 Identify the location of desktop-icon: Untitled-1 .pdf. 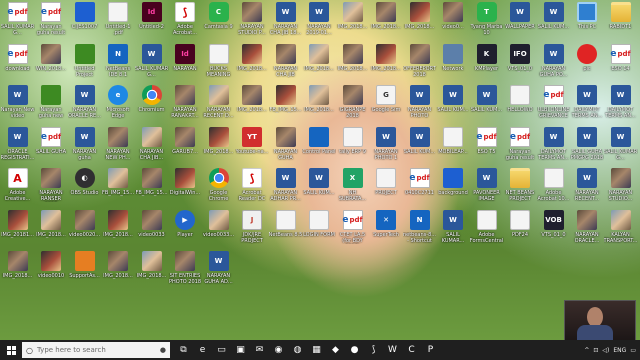
(118, 23).